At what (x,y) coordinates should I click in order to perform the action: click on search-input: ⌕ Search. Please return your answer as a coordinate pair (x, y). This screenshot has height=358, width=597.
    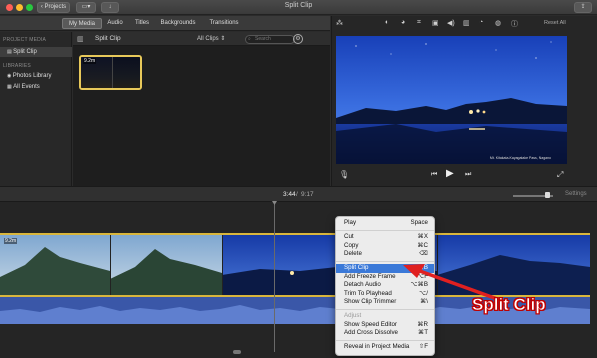
    Looking at the image, I should click on (270, 39).